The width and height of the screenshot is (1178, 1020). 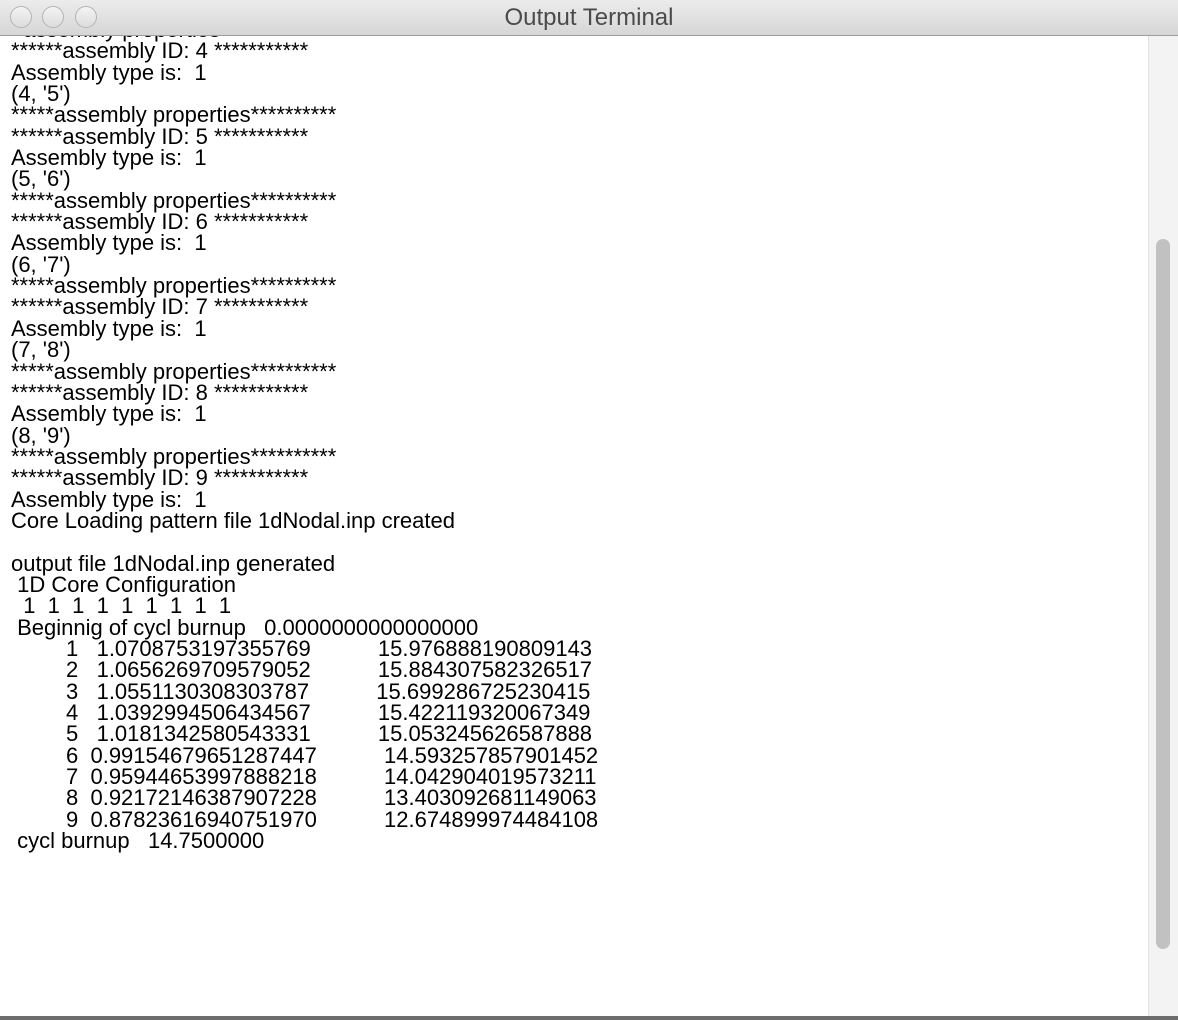 I want to click on terminal-line: 1D Core Configuration, so click(x=124, y=584).